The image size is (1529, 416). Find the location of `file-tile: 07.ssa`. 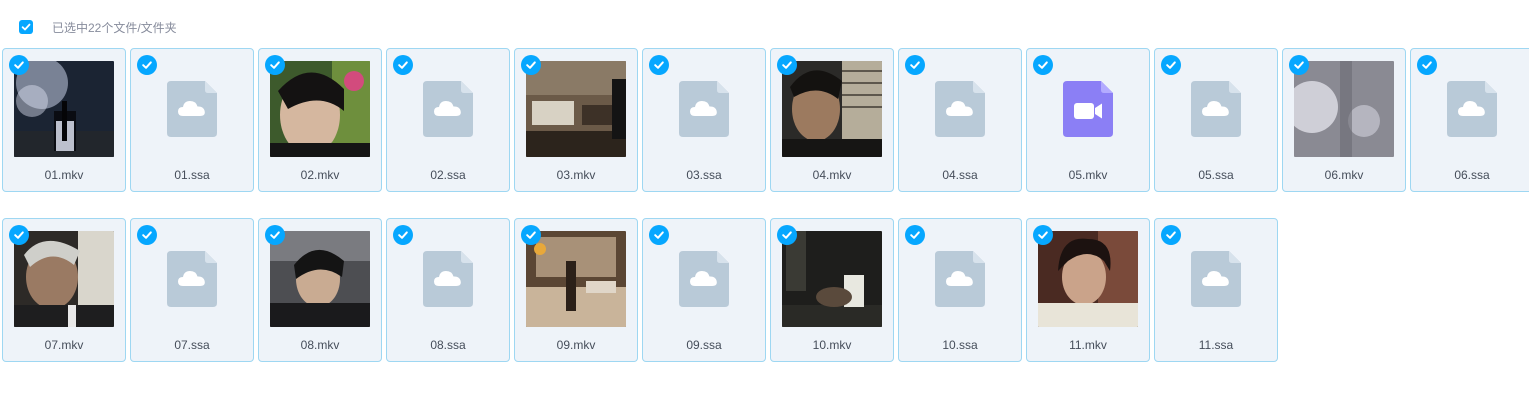

file-tile: 07.ssa is located at coordinates (192, 290).